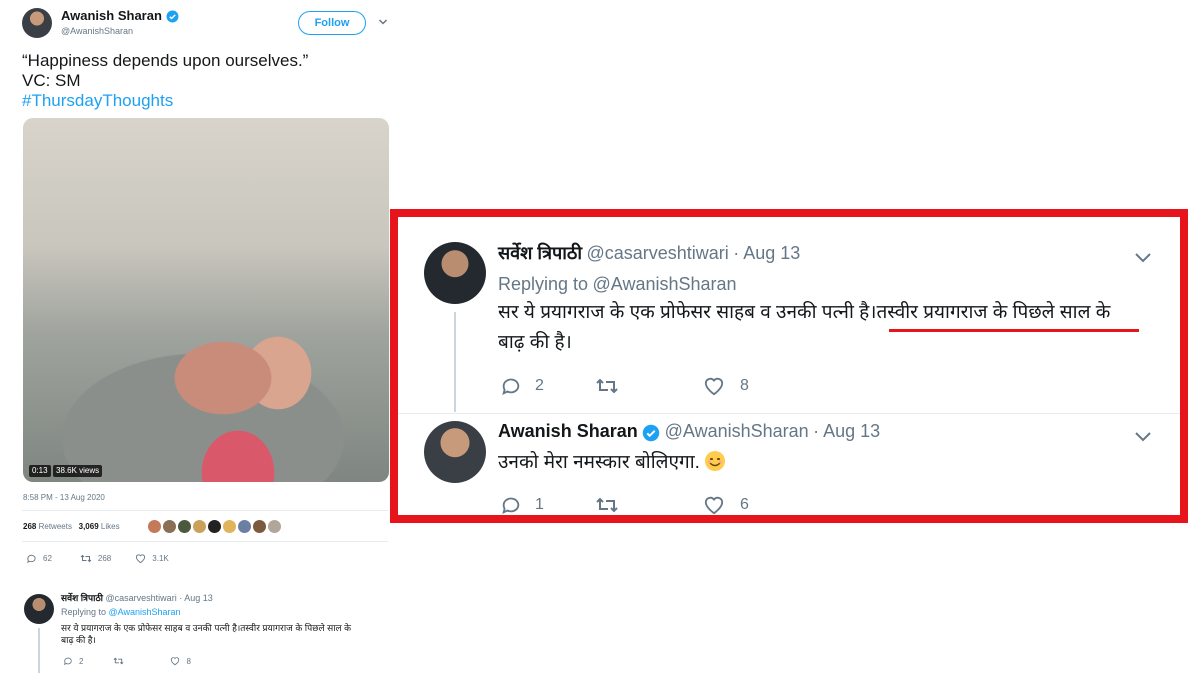 The width and height of the screenshot is (1200, 675). I want to click on tweet-actions: 62 268 3.1K, so click(97, 558).